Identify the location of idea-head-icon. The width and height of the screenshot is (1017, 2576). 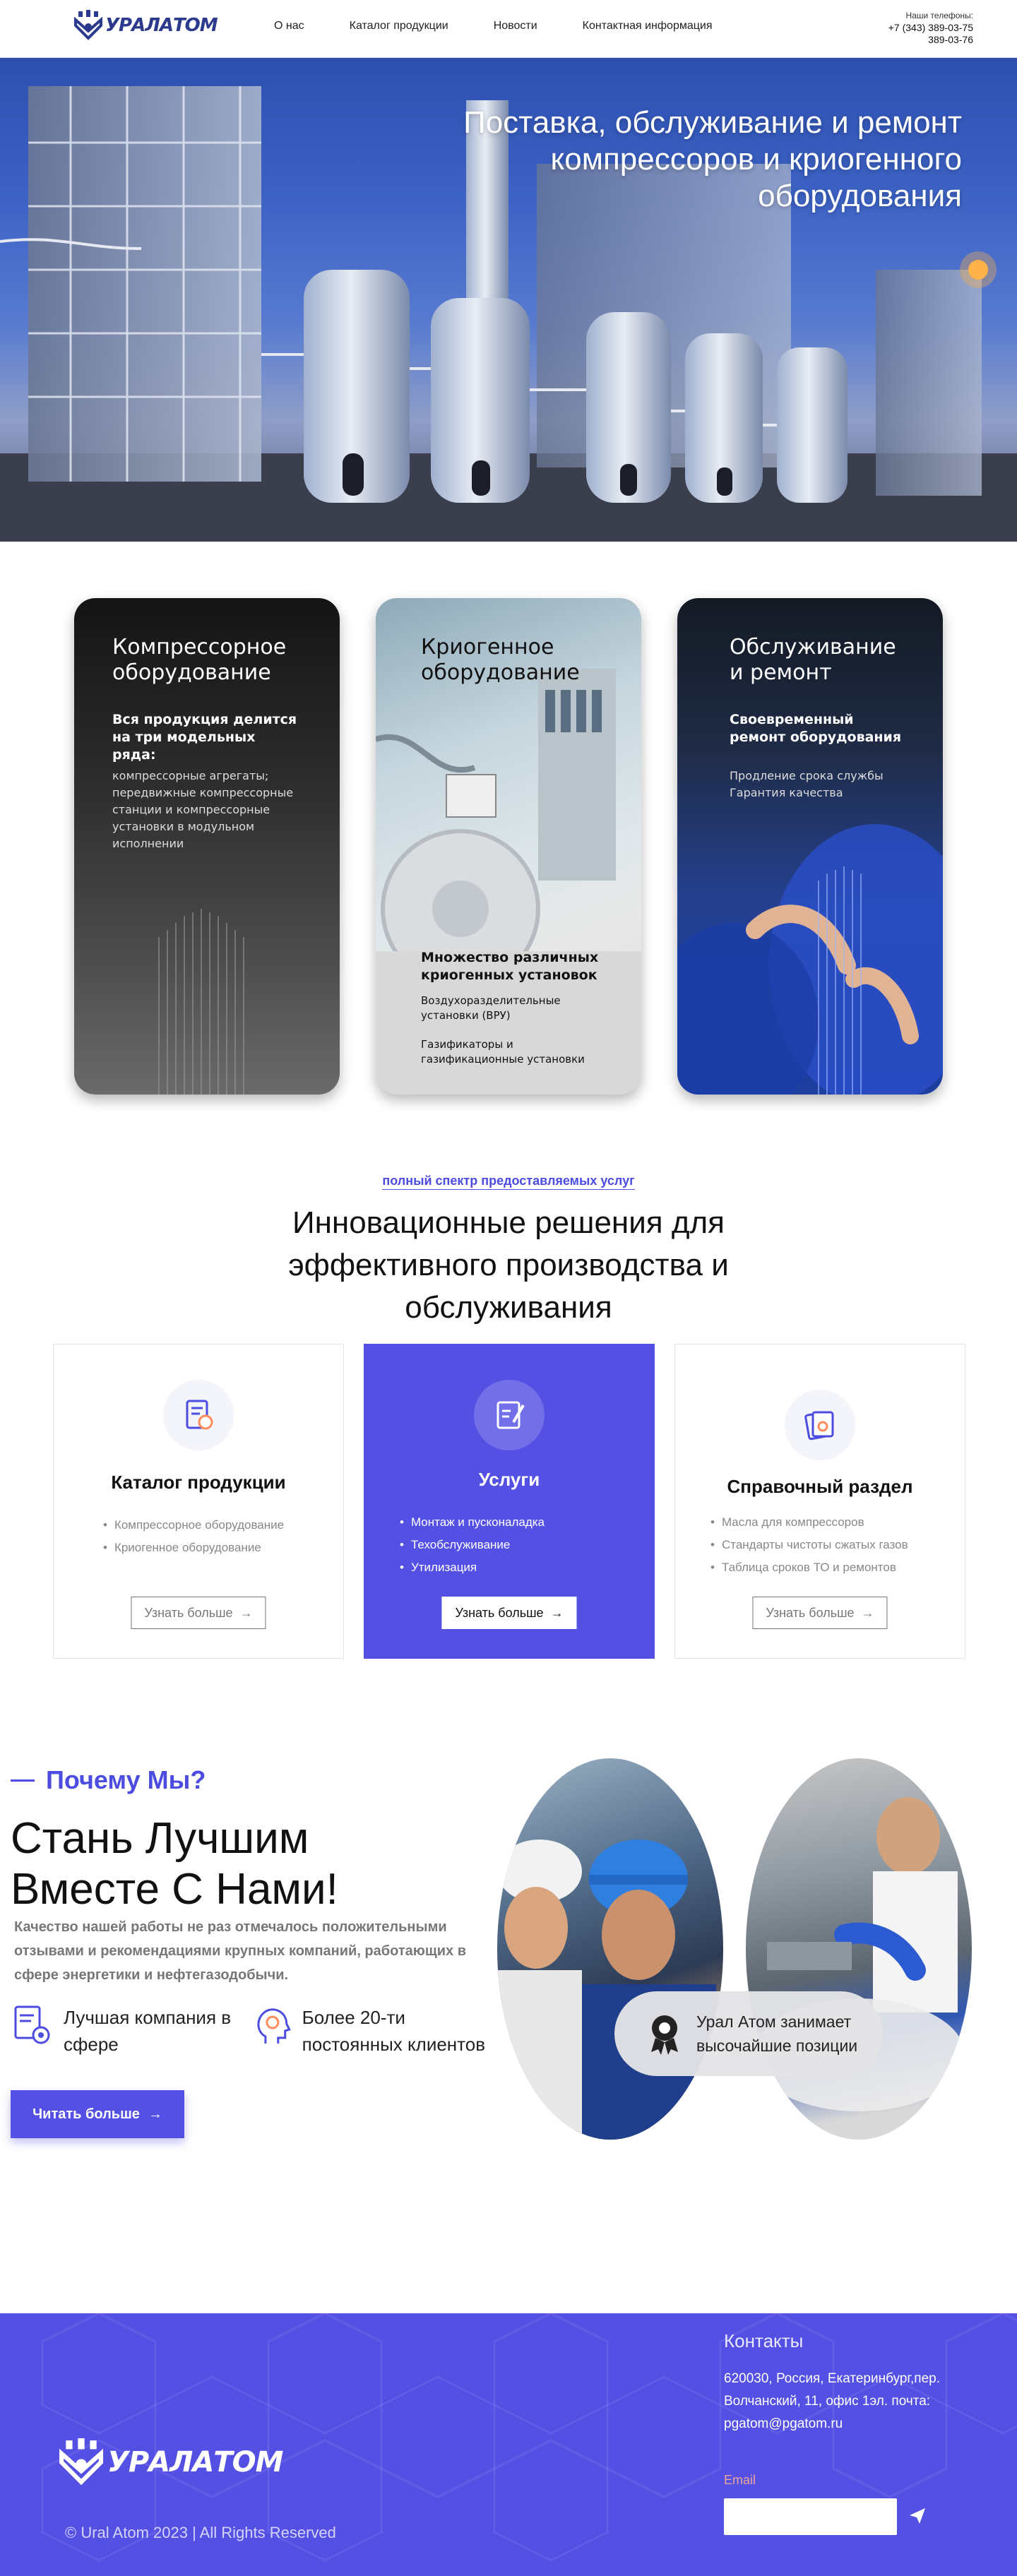
(274, 2026).